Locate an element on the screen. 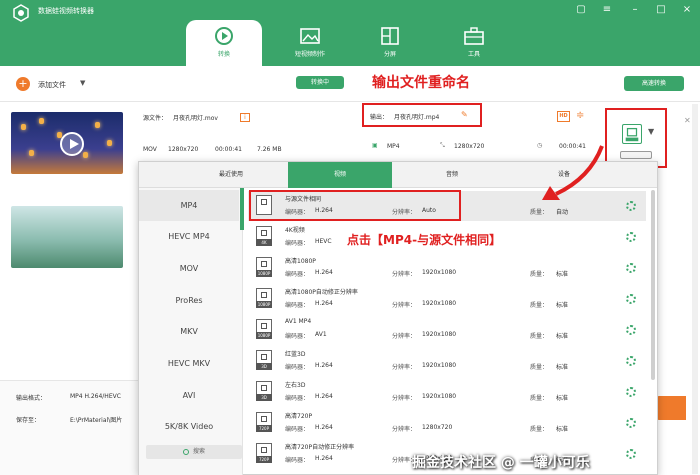  mp4-format-icon is located at coordinates (632, 134).